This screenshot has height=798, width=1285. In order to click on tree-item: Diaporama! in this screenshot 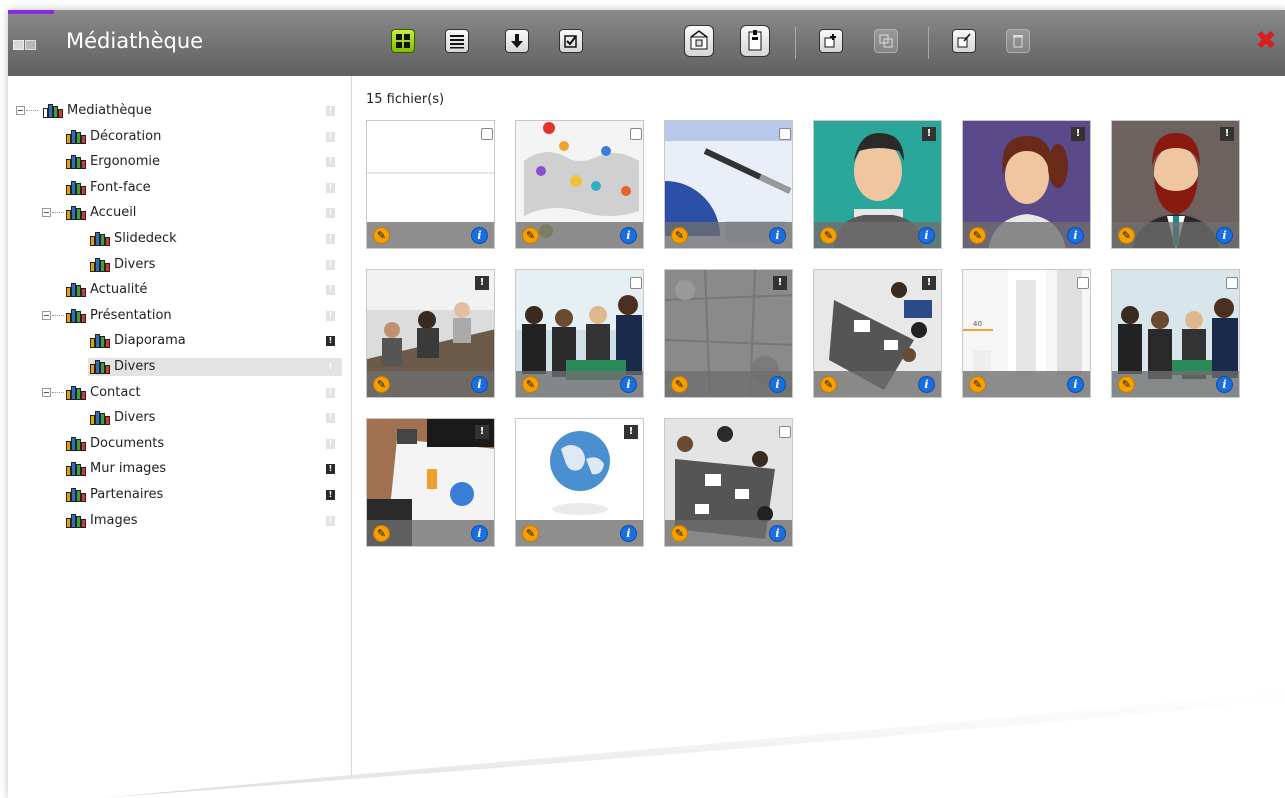, I will do `click(180, 341)`.